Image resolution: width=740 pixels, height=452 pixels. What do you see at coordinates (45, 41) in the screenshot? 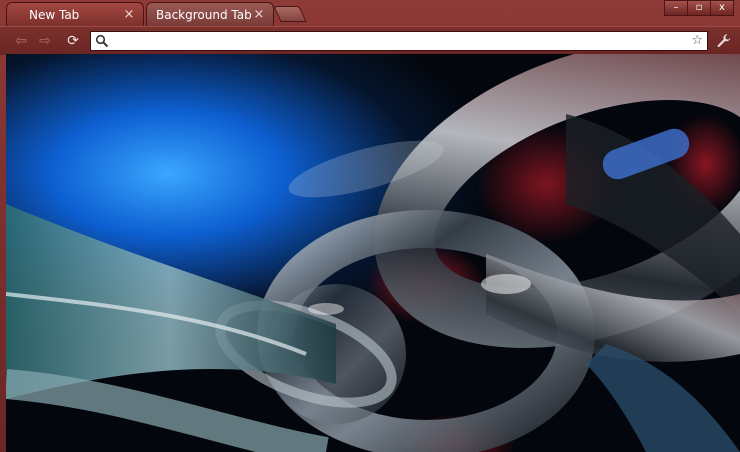
I see `forward-button: ⇨` at bounding box center [45, 41].